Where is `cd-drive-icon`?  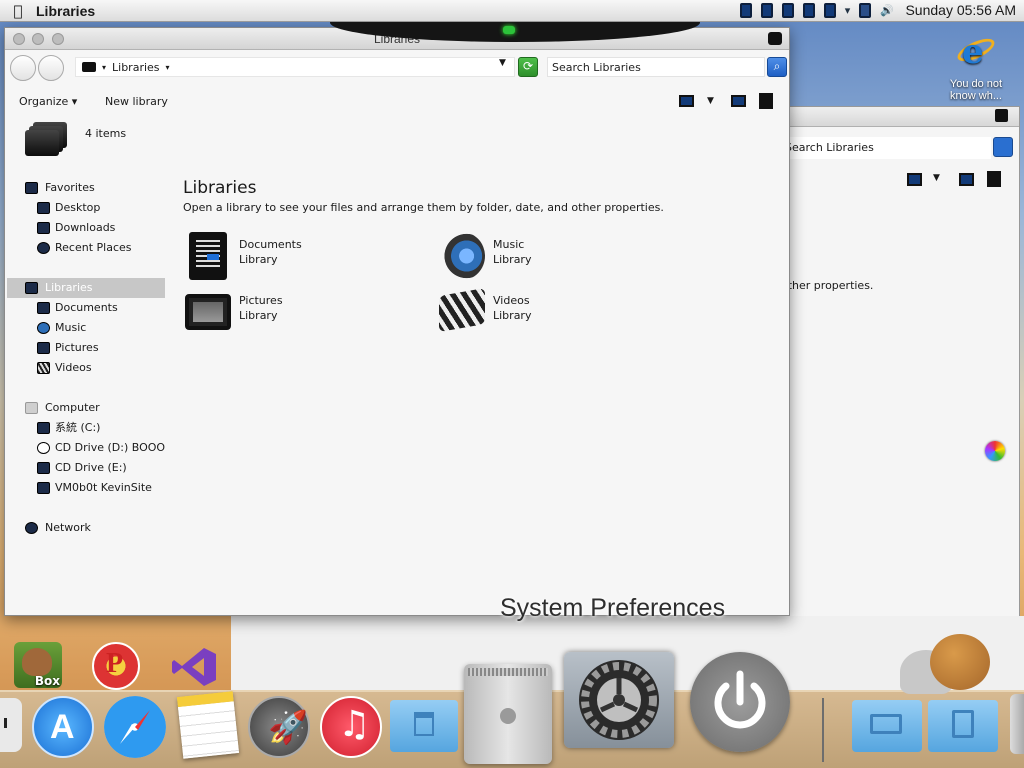 cd-drive-icon is located at coordinates (43, 448).